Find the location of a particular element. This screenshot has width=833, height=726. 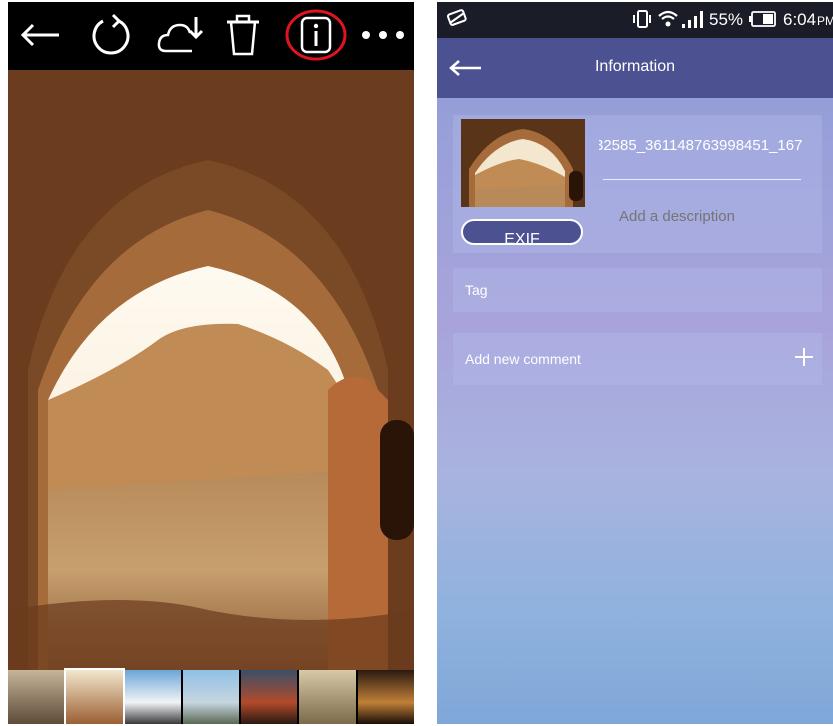

rotate-icon is located at coordinates (111, 35).